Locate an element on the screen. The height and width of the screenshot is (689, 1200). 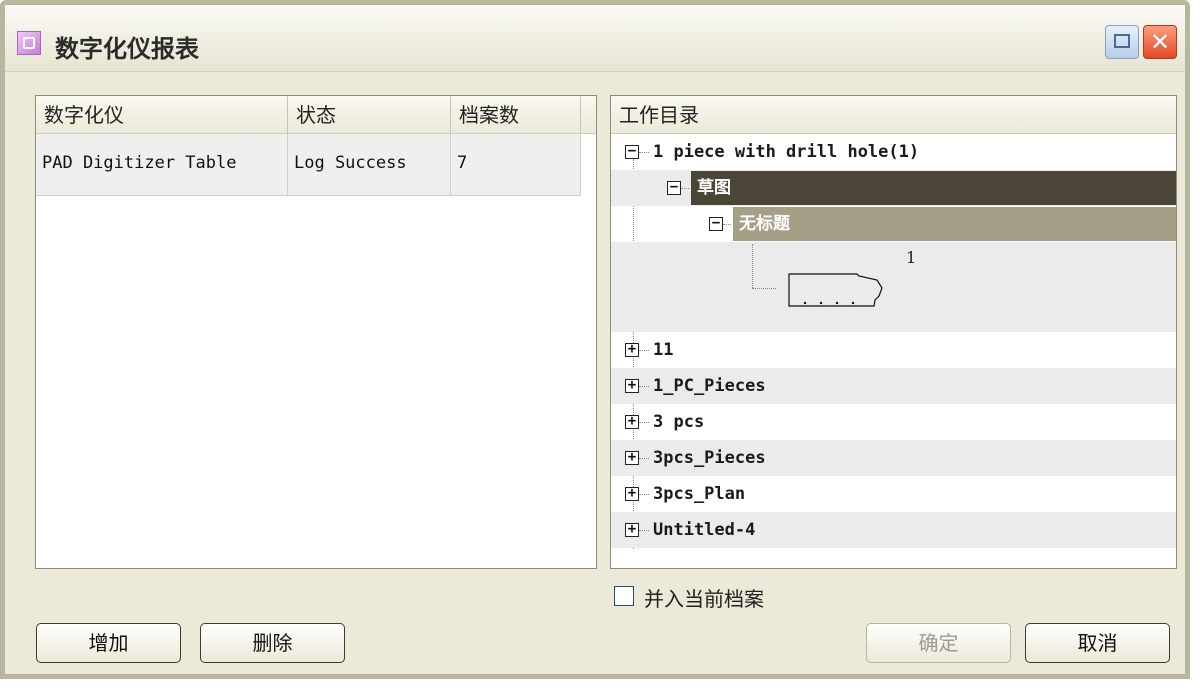
delete-button: 删除 is located at coordinates (272, 643).